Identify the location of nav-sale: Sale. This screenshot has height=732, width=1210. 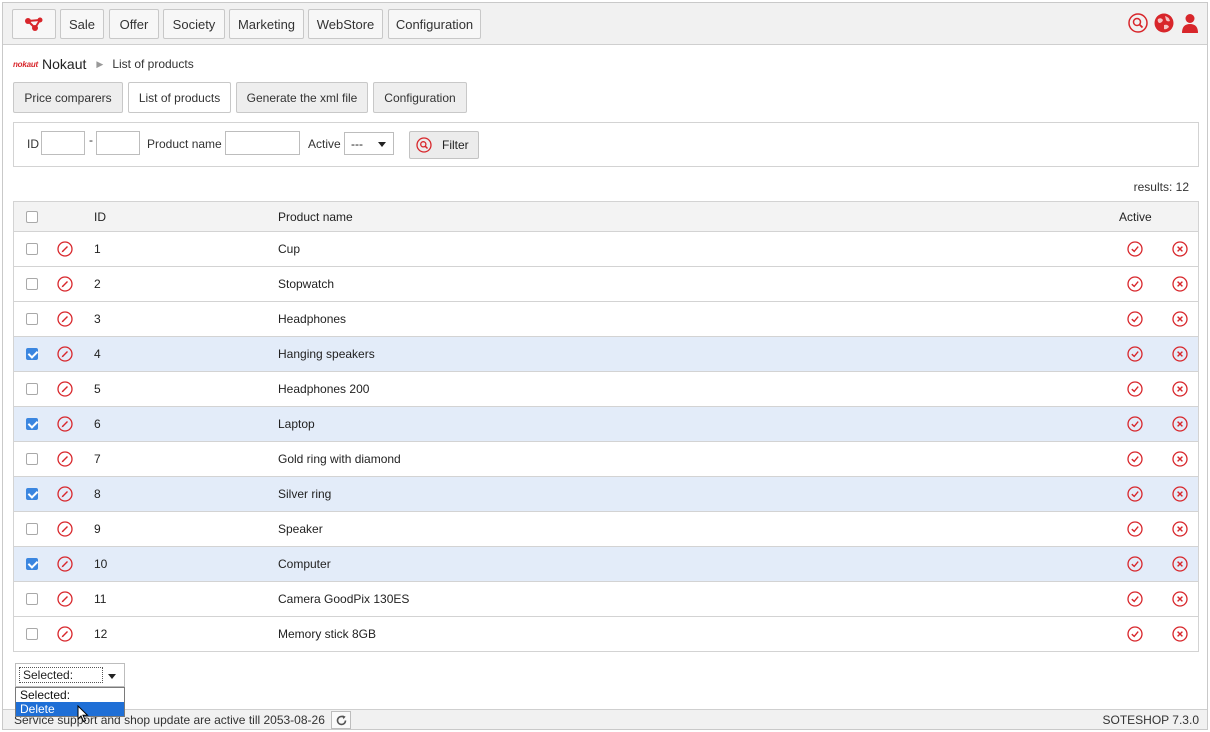
(82, 24).